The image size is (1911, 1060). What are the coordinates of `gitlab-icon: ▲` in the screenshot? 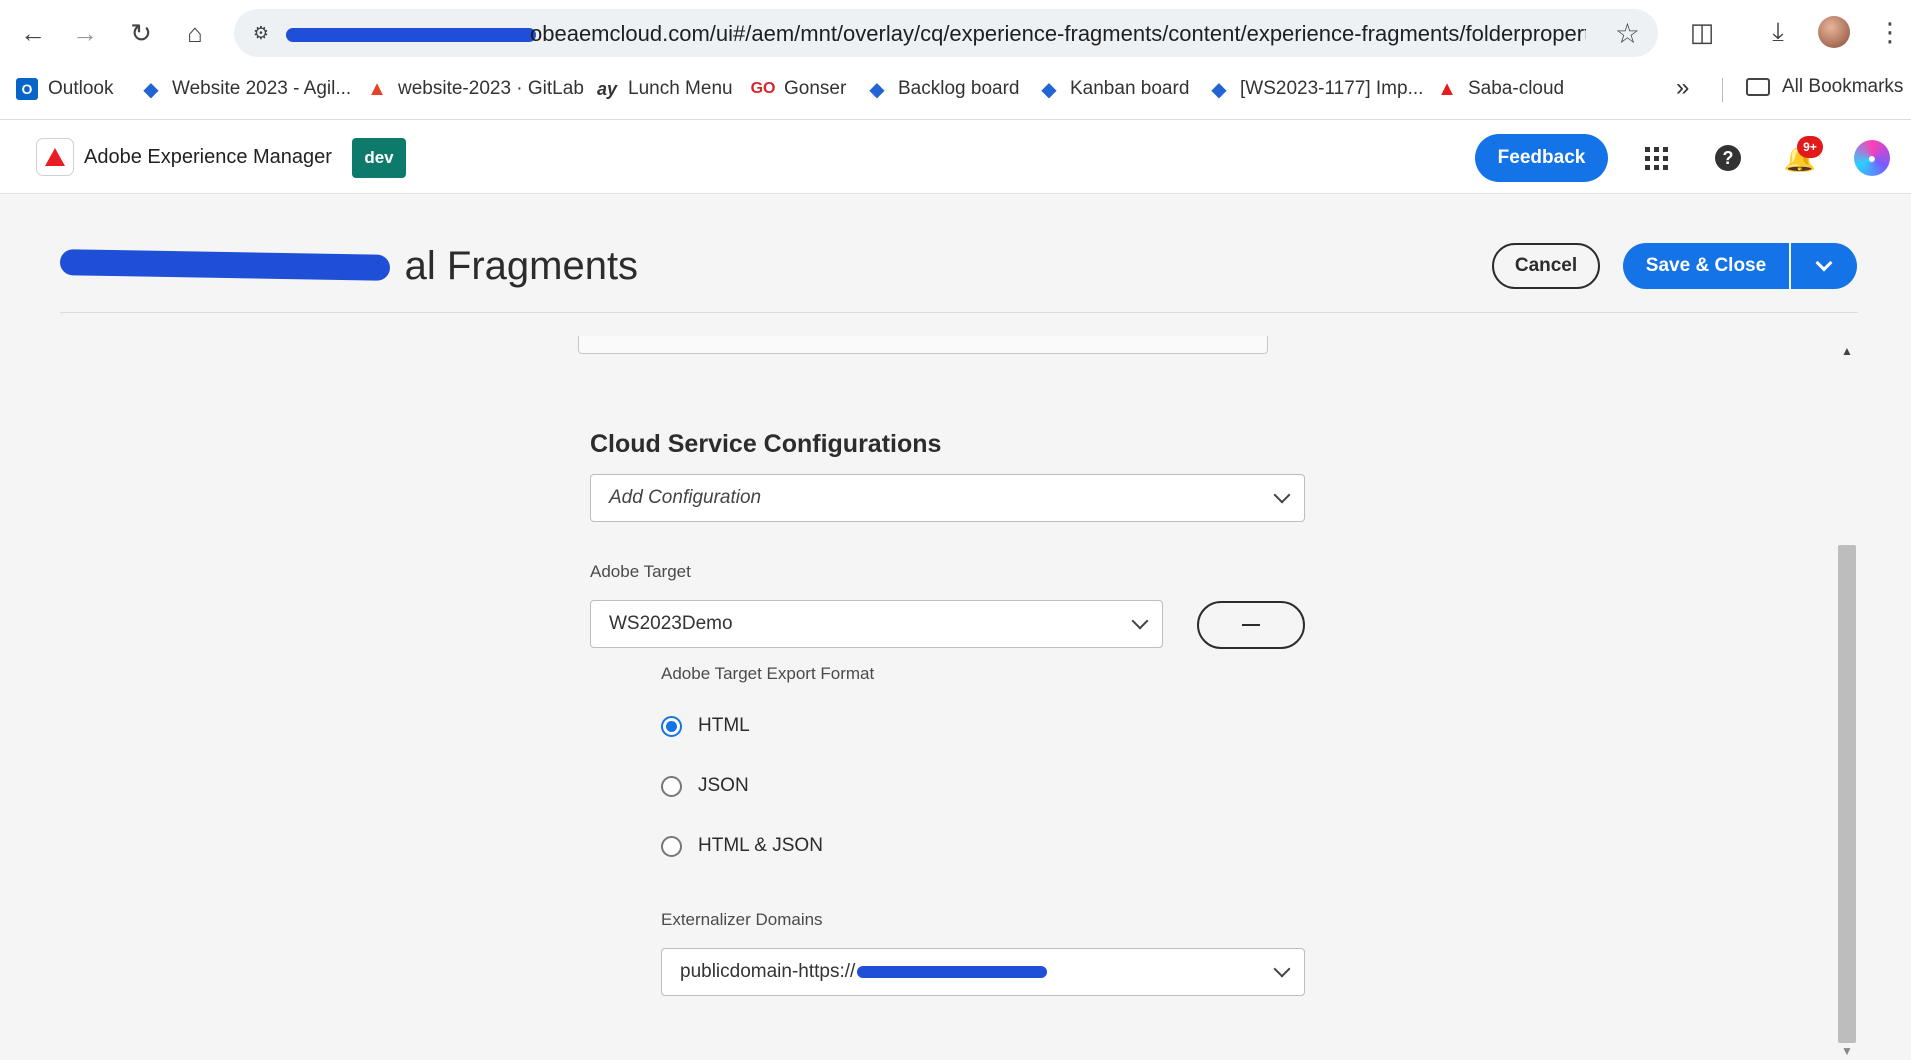 It's located at (377, 88).